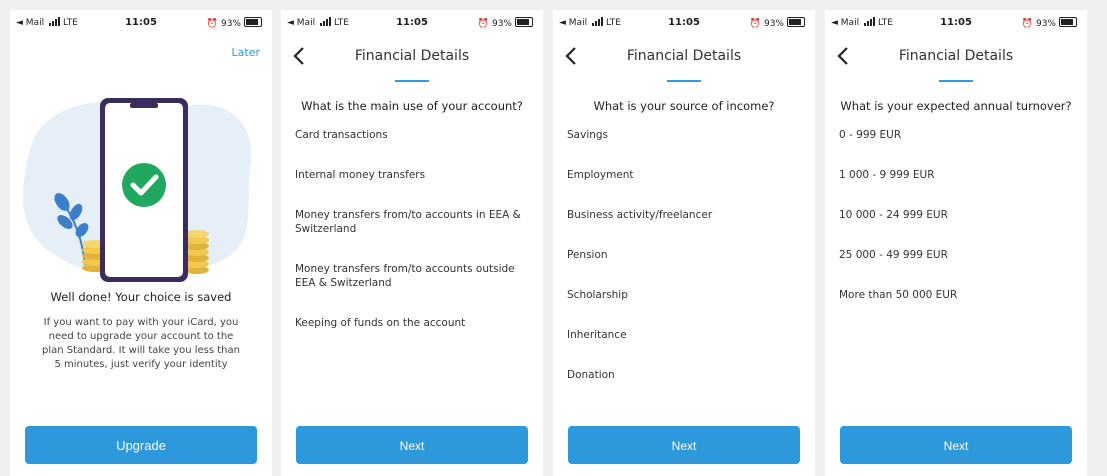 The image size is (1107, 476). What do you see at coordinates (414, 135) in the screenshot?
I see `option-item: Card transactions` at bounding box center [414, 135].